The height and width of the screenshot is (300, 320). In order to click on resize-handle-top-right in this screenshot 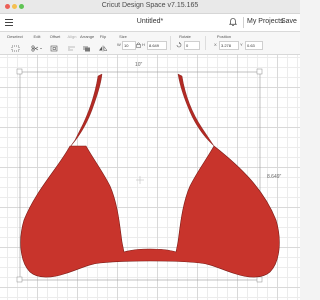, I will do `click(259, 71)`.